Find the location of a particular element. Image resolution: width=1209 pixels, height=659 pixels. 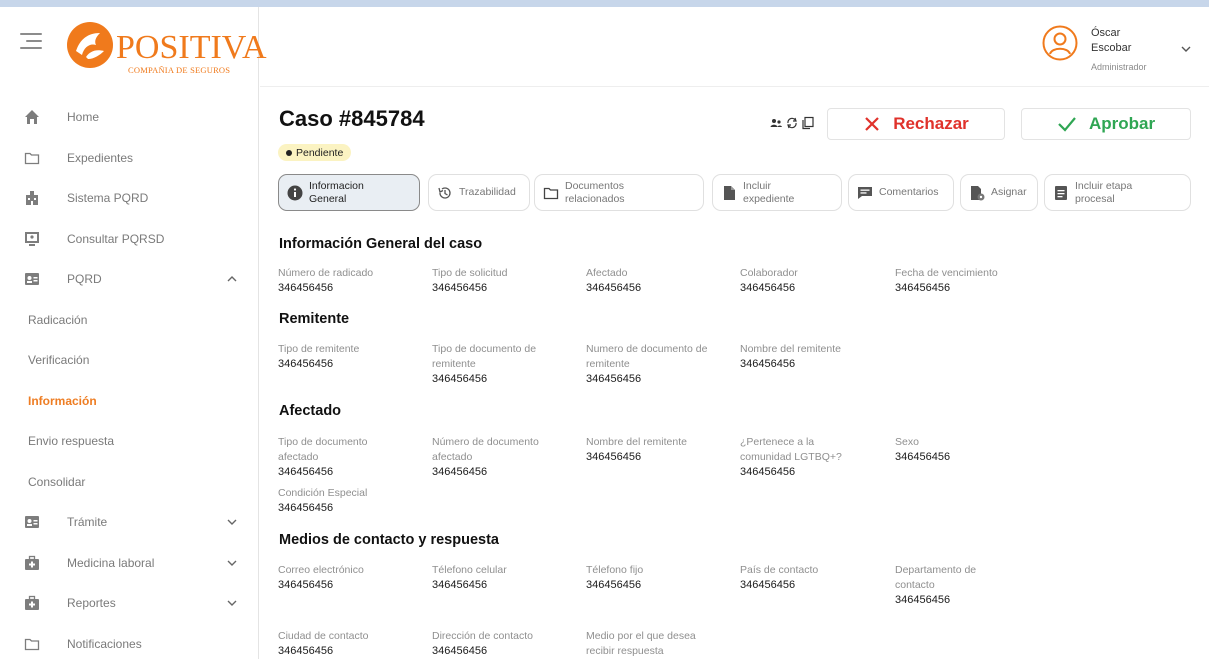

field-telefono-fijo: Télefono fijo 346456456 is located at coordinates (661, 578).